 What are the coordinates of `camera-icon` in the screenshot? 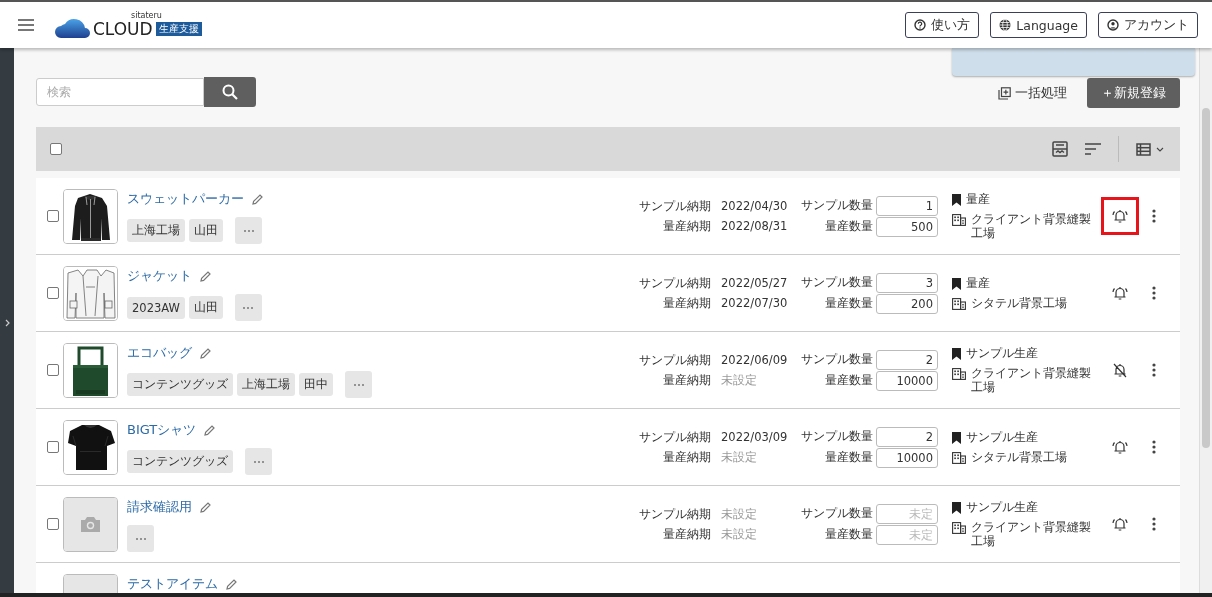 It's located at (90, 524).